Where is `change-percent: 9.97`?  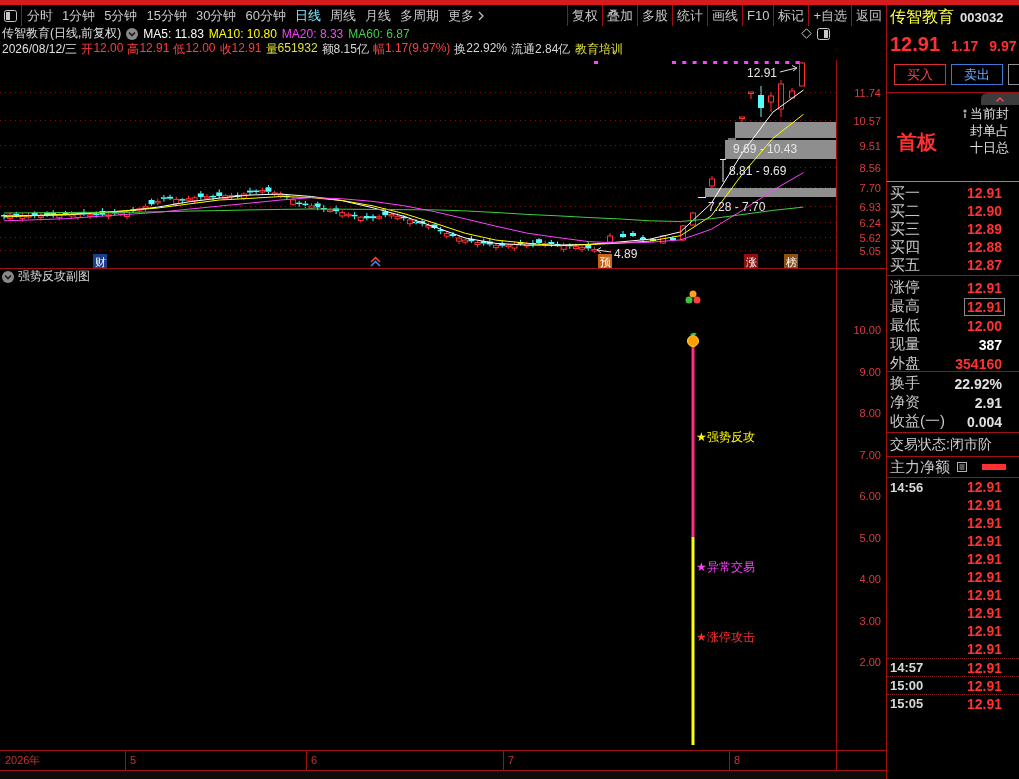 change-percent: 9.97 is located at coordinates (1003, 46).